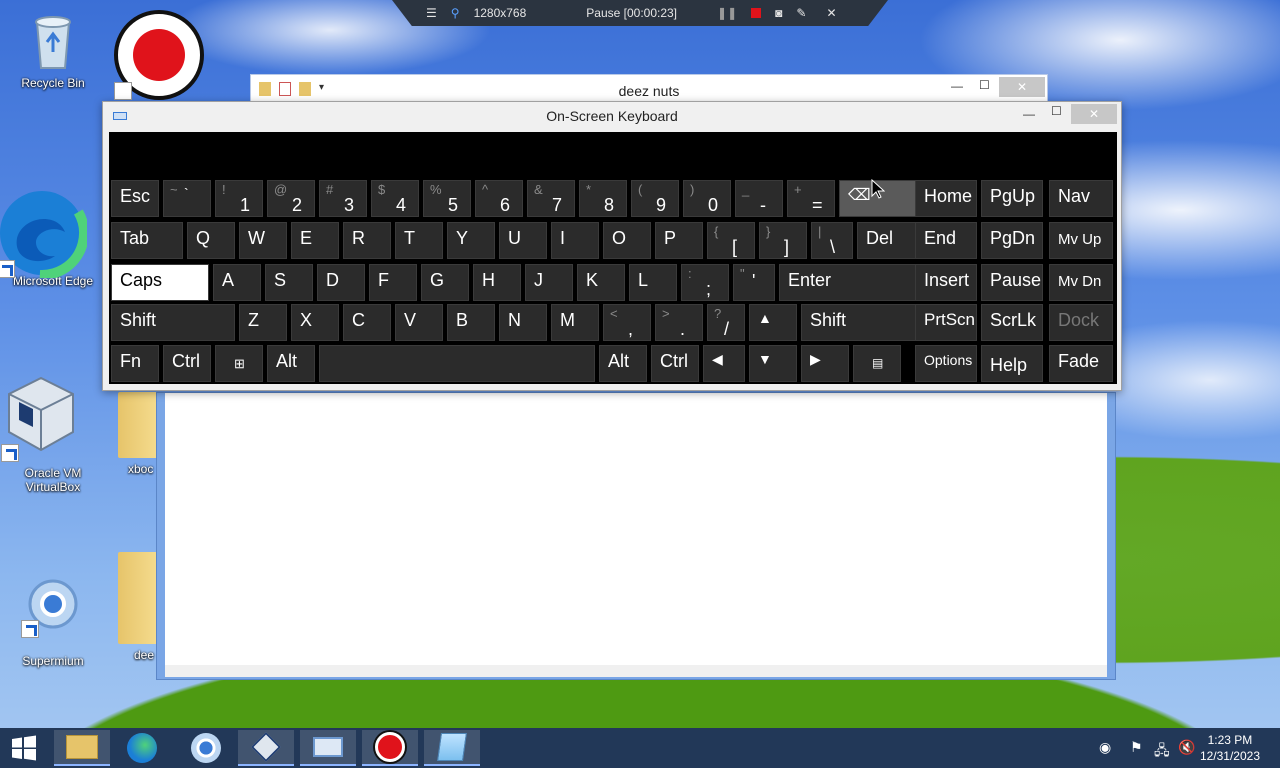 This screenshot has width=1280, height=768. I want to click on desktop-icon-folder-xboc: xboc, so click(135, 434).